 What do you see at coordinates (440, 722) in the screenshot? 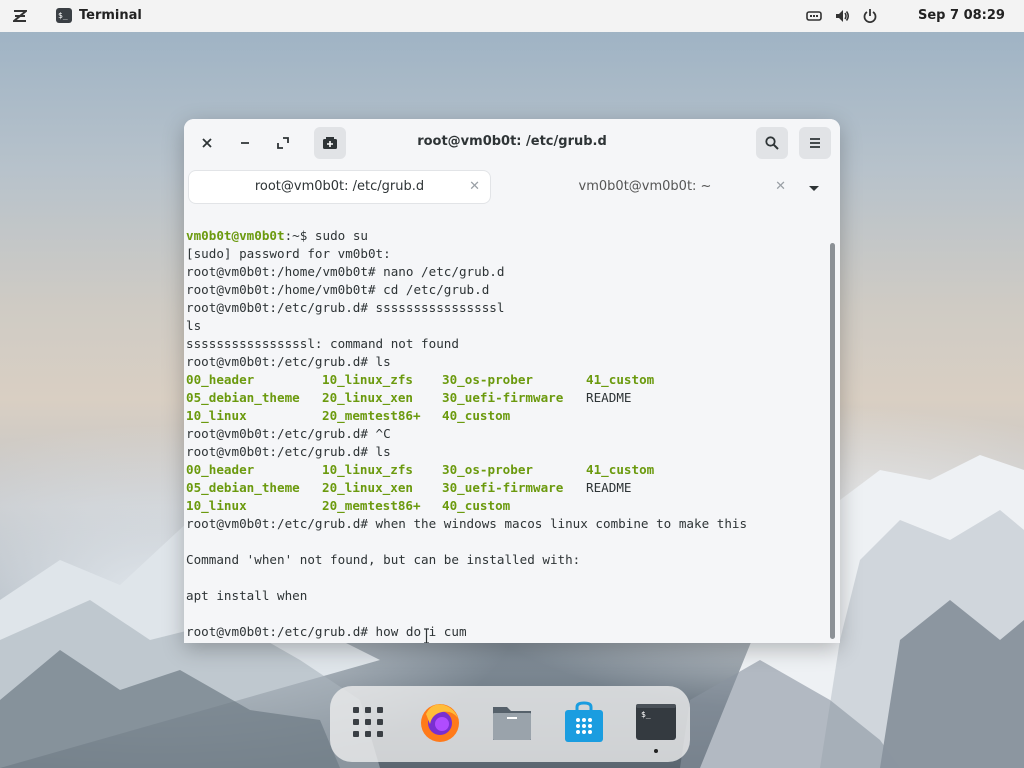
I see `firefox-icon` at bounding box center [440, 722].